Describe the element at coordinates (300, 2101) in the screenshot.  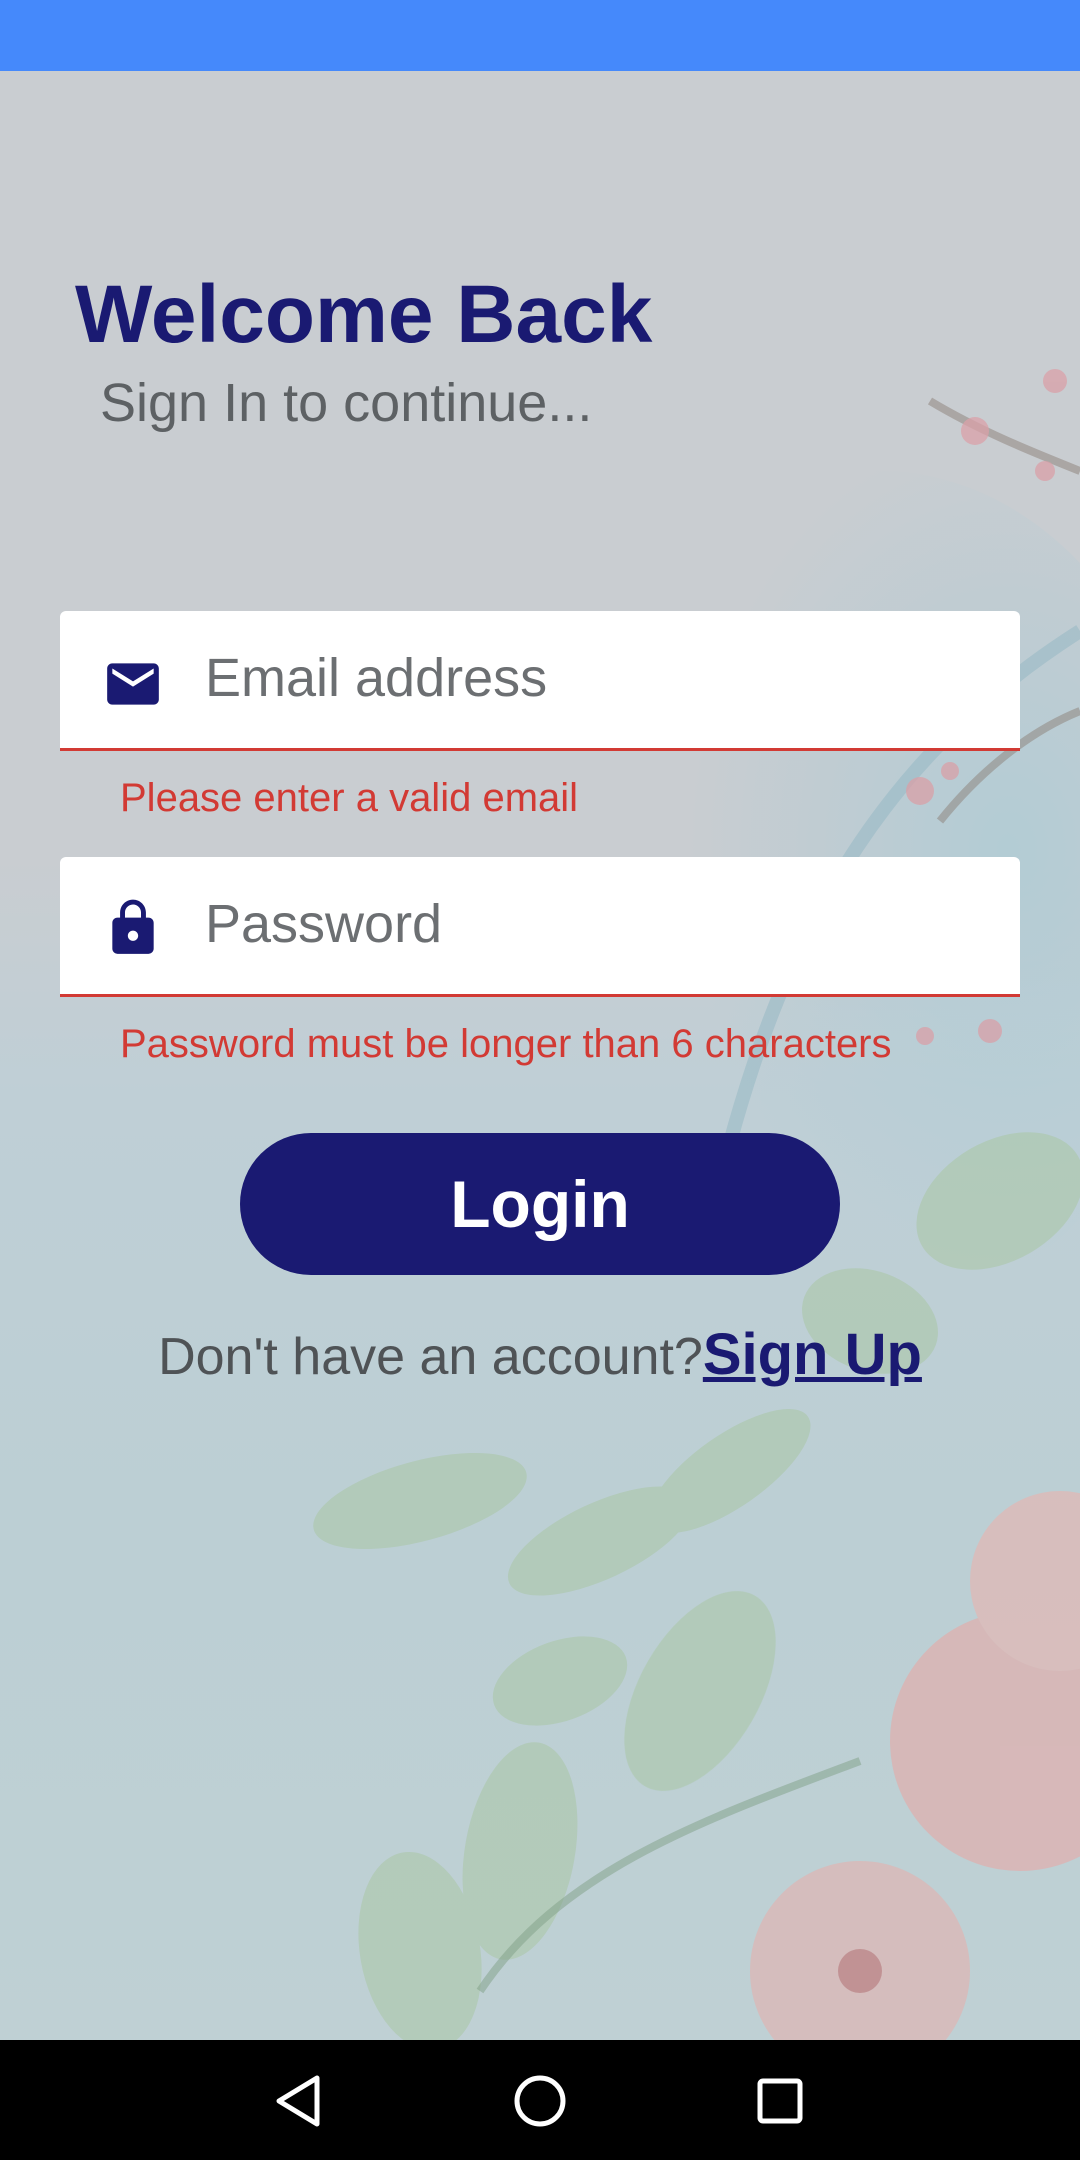
I see `back-icon` at that location.